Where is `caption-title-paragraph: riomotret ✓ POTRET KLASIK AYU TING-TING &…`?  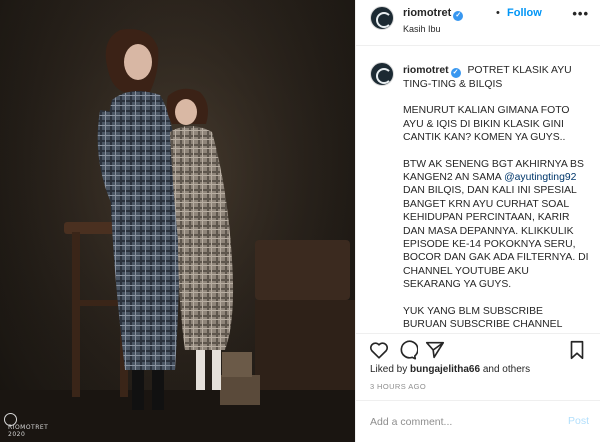
caption-title-paragraph: riomotret ✓ POTRET KLASIK AYU TING-TING &… is located at coordinates (496, 77).